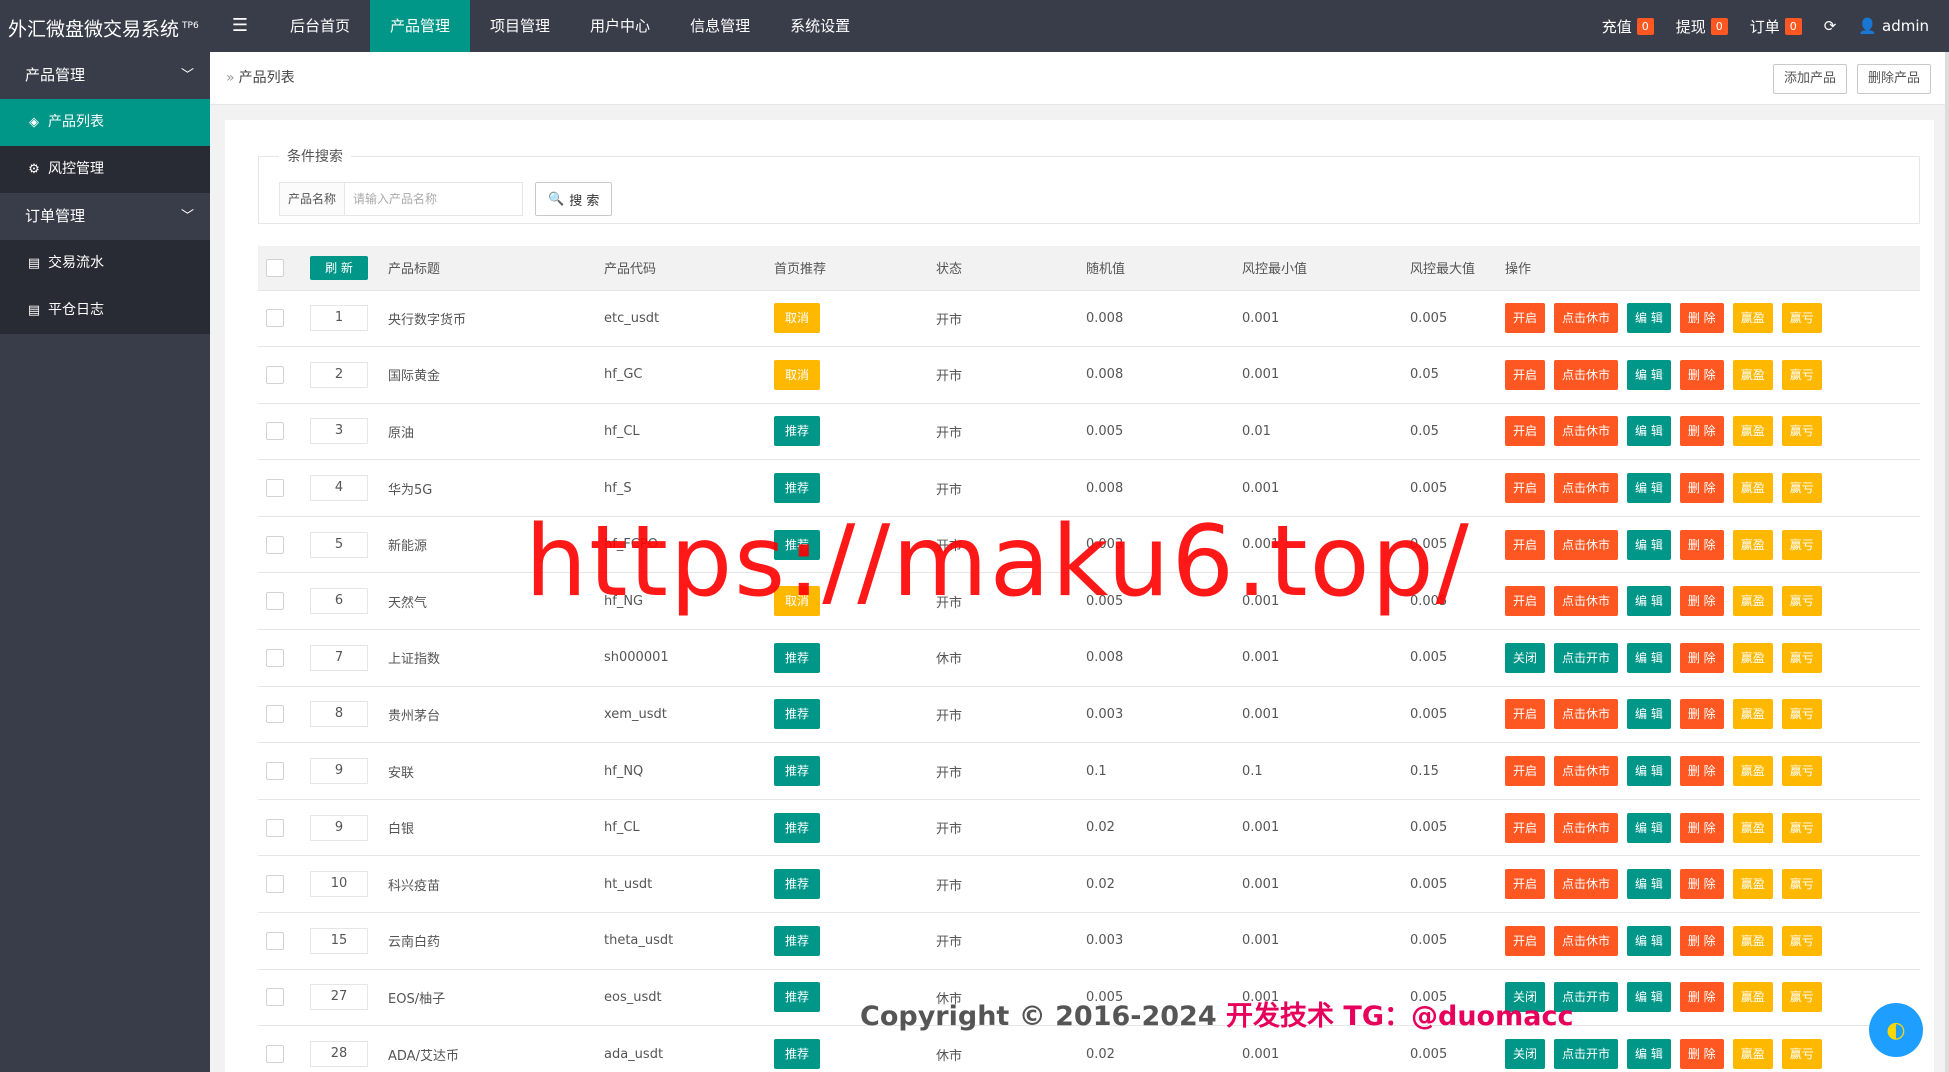 Image resolution: width=1949 pixels, height=1072 pixels. Describe the element at coordinates (339, 657) in the screenshot. I see `sort-order-input: 7` at that location.